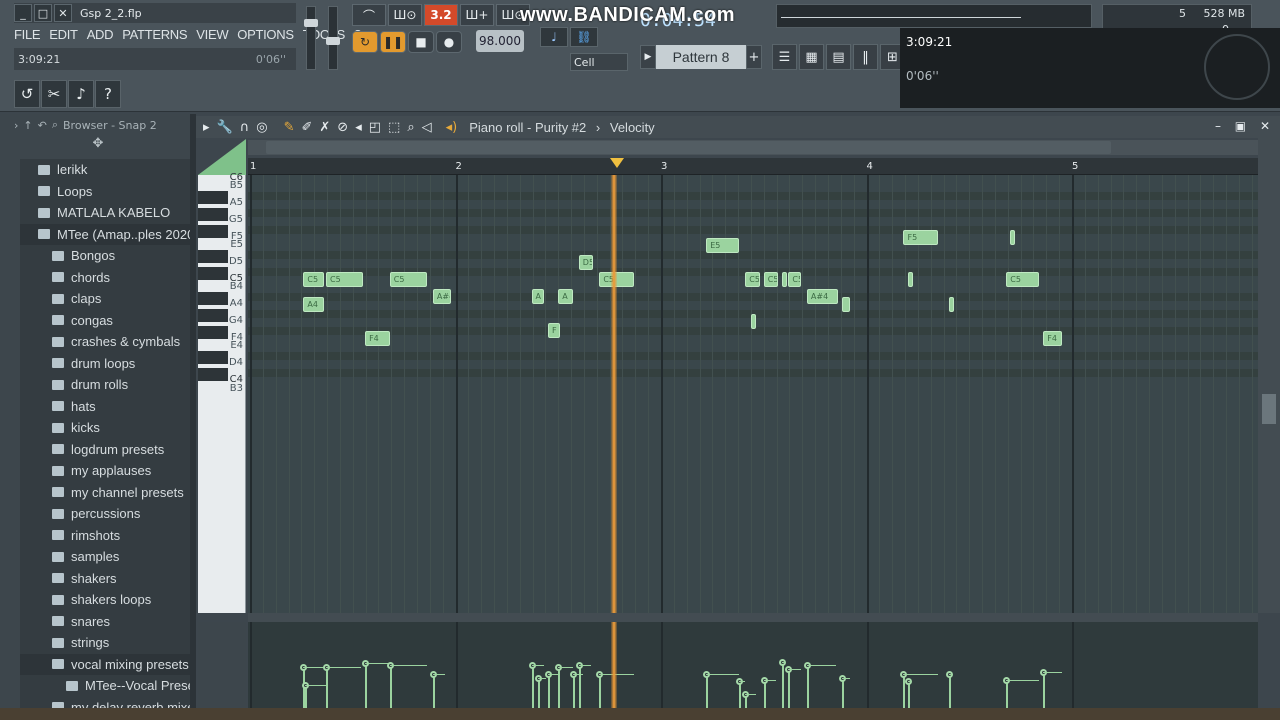 This screenshot has height=720, width=1280. What do you see at coordinates (27, 94) in the screenshot?
I see `undo-icon: ↺` at bounding box center [27, 94].